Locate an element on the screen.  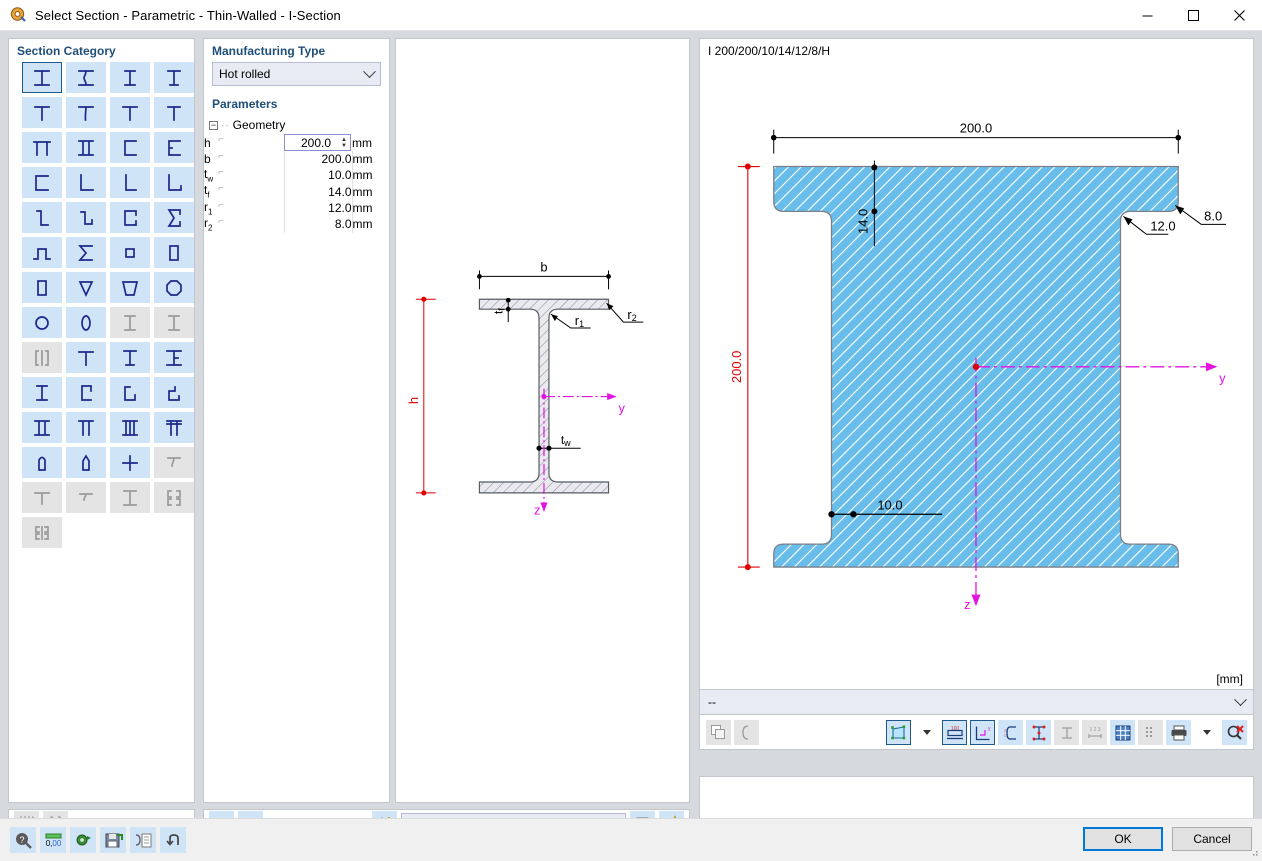
parameter-spinner: 200.0 ▲ ▼ is located at coordinates (317, 142).